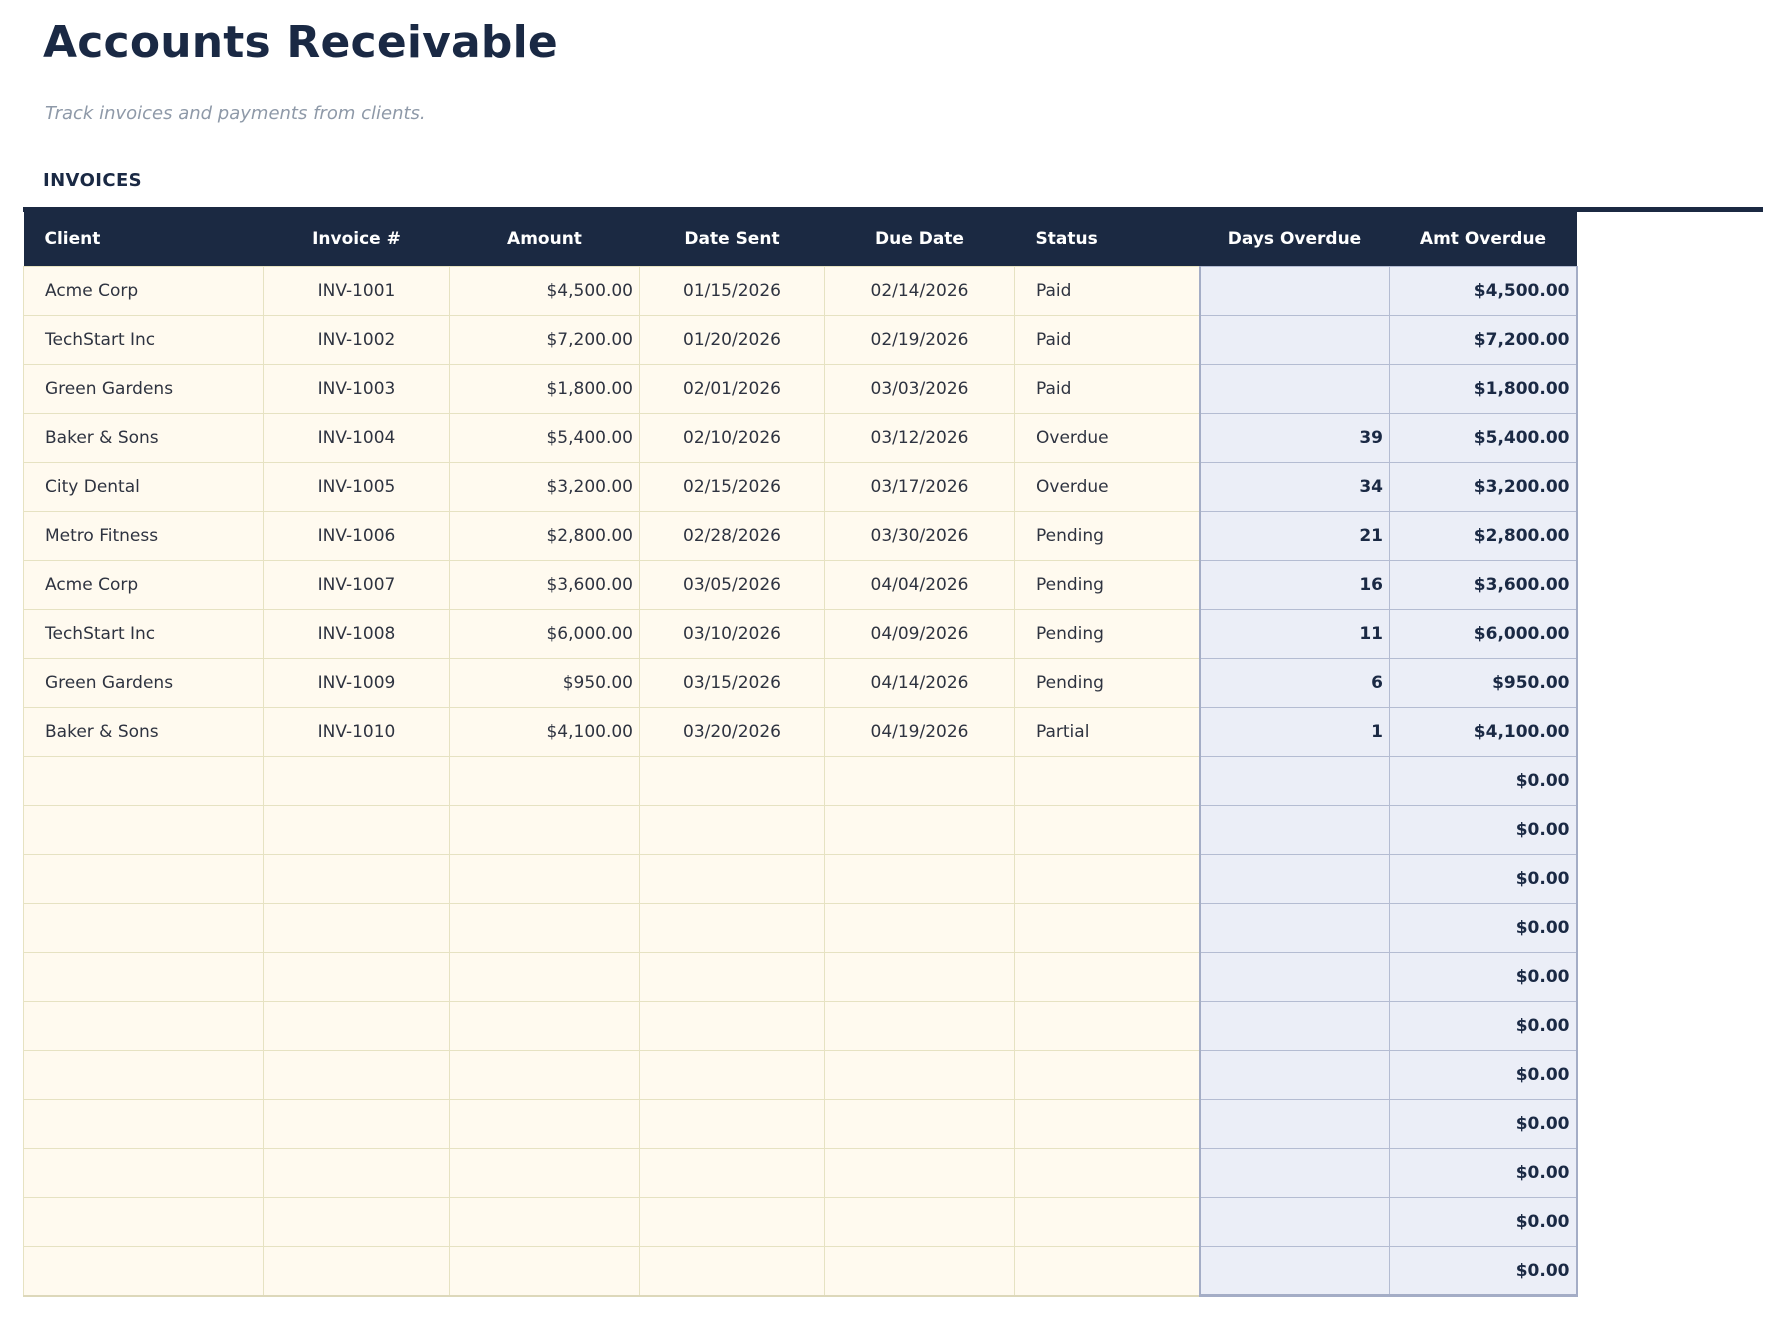 The width and height of the screenshot is (1784, 1317). Describe the element at coordinates (1483, 487) in the screenshot. I see `cell-amt_overdue: $3,200.00` at that location.